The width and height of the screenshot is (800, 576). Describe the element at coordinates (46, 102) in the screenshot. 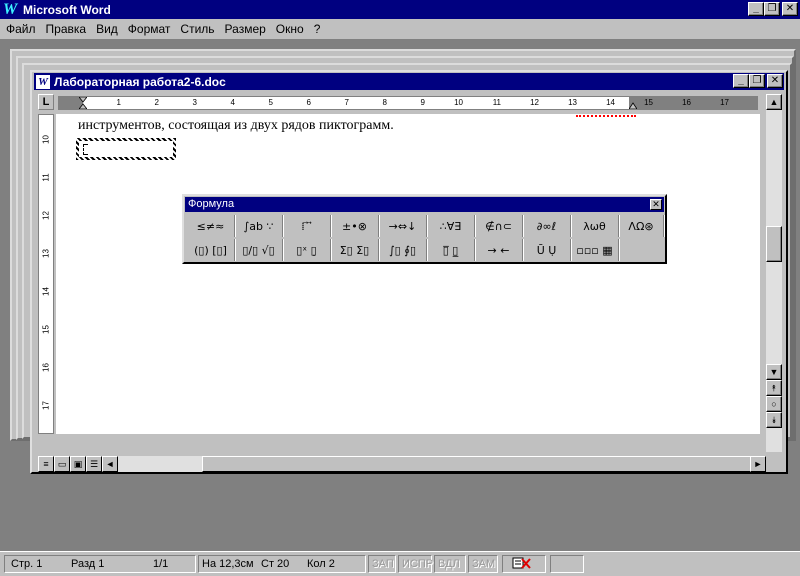

I see `tab-stop-selector: L` at that location.